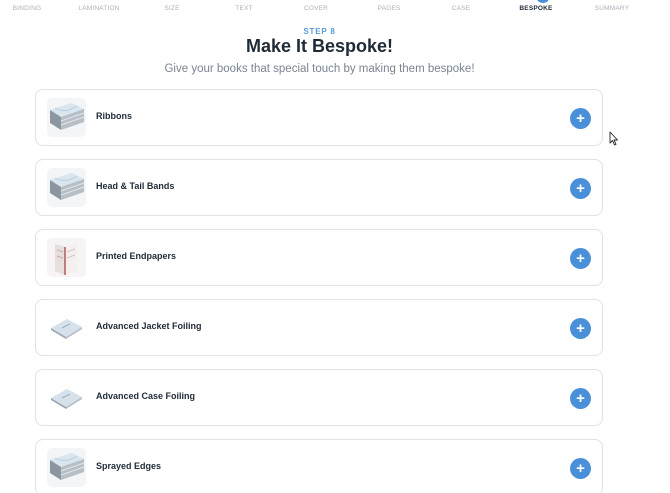 This screenshot has height=493, width=670. I want to click on mouse-cursor-icon, so click(613, 138).